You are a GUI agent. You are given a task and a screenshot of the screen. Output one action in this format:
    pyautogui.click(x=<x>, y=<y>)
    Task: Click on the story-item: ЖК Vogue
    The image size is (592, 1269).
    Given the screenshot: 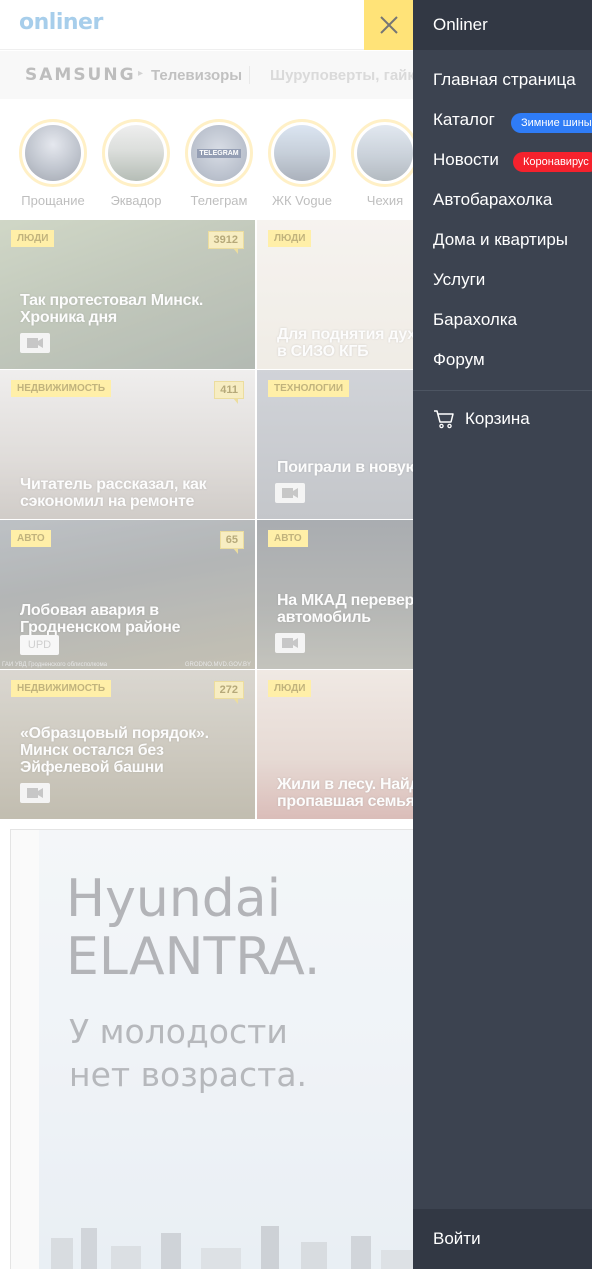 What is the action you would take?
    pyautogui.click(x=302, y=163)
    